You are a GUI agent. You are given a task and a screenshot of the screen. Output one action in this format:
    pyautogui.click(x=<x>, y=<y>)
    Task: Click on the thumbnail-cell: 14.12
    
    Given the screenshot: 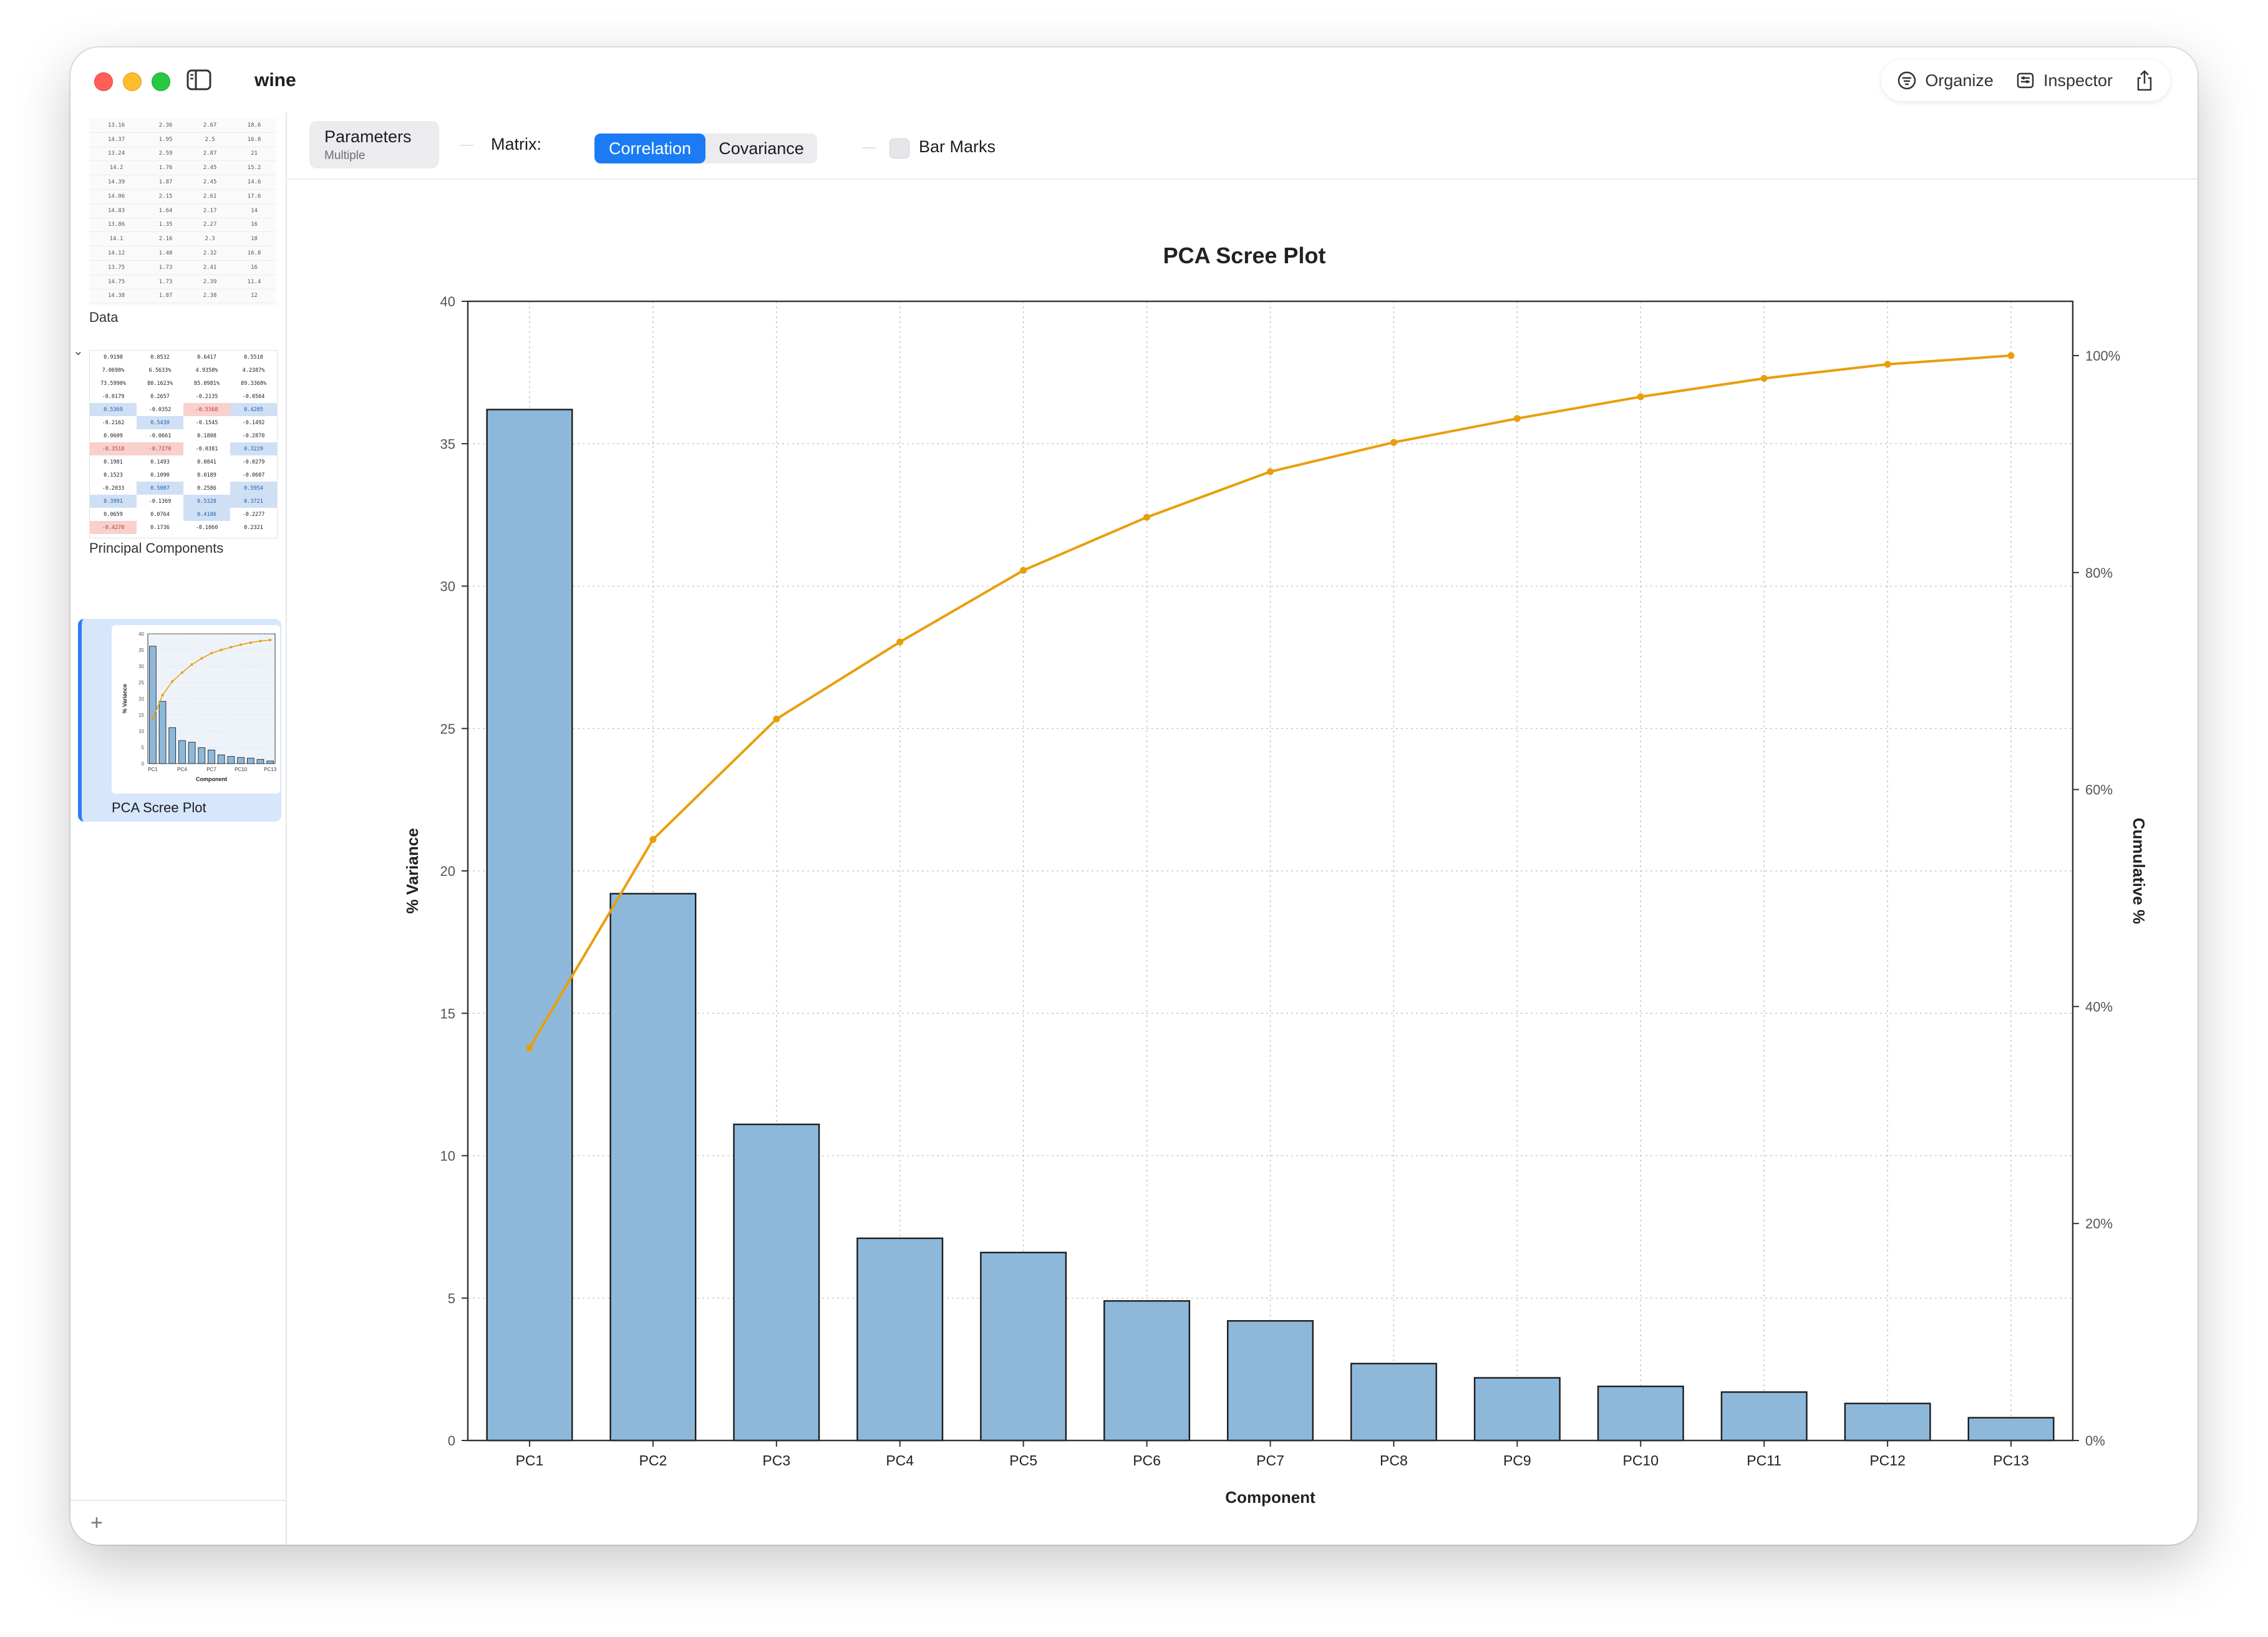 What is the action you would take?
    pyautogui.click(x=116, y=254)
    